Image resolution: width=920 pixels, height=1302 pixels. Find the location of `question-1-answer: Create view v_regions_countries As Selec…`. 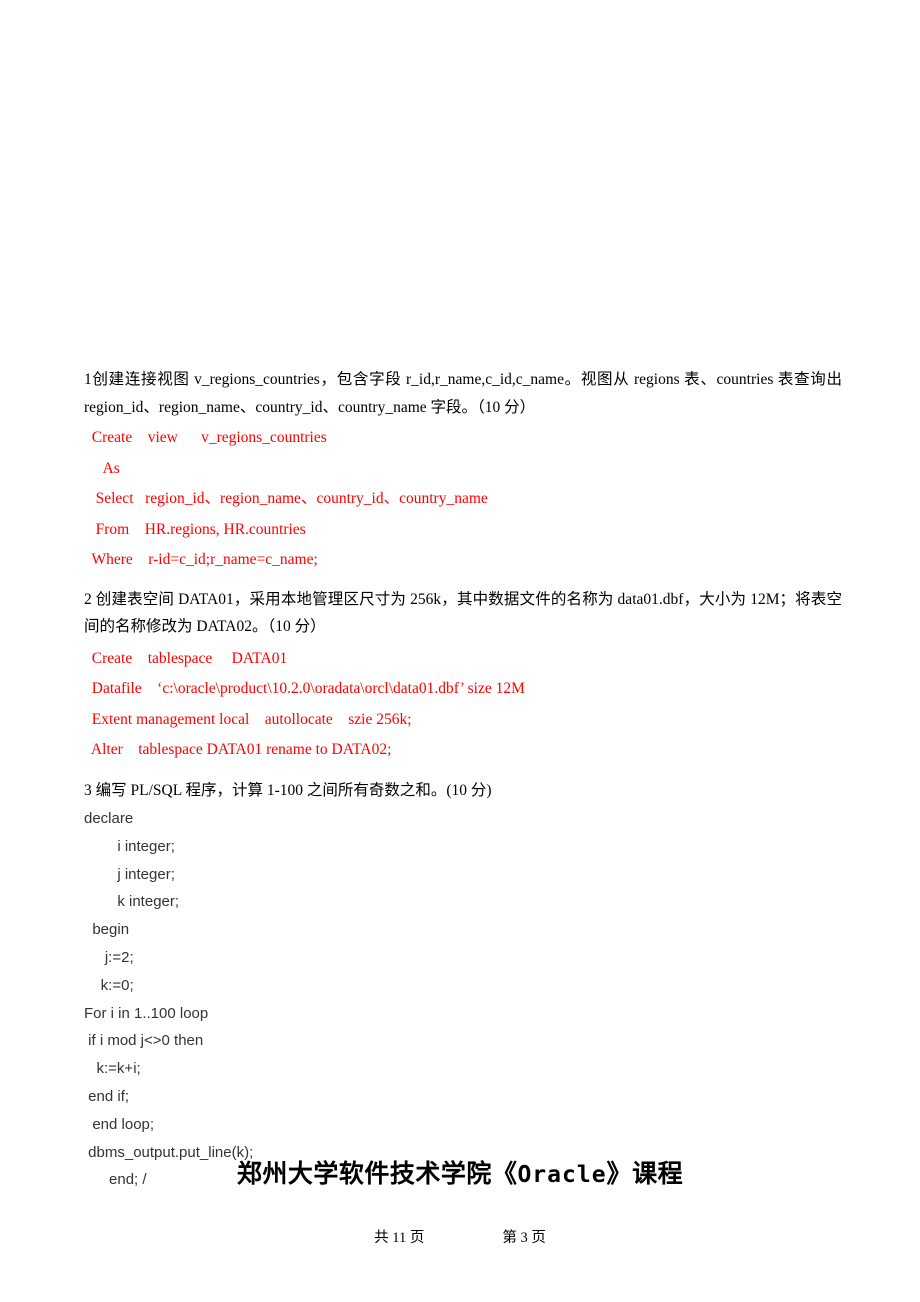

question-1-answer: Create view v_regions_countries As Selec… is located at coordinates (463, 499).